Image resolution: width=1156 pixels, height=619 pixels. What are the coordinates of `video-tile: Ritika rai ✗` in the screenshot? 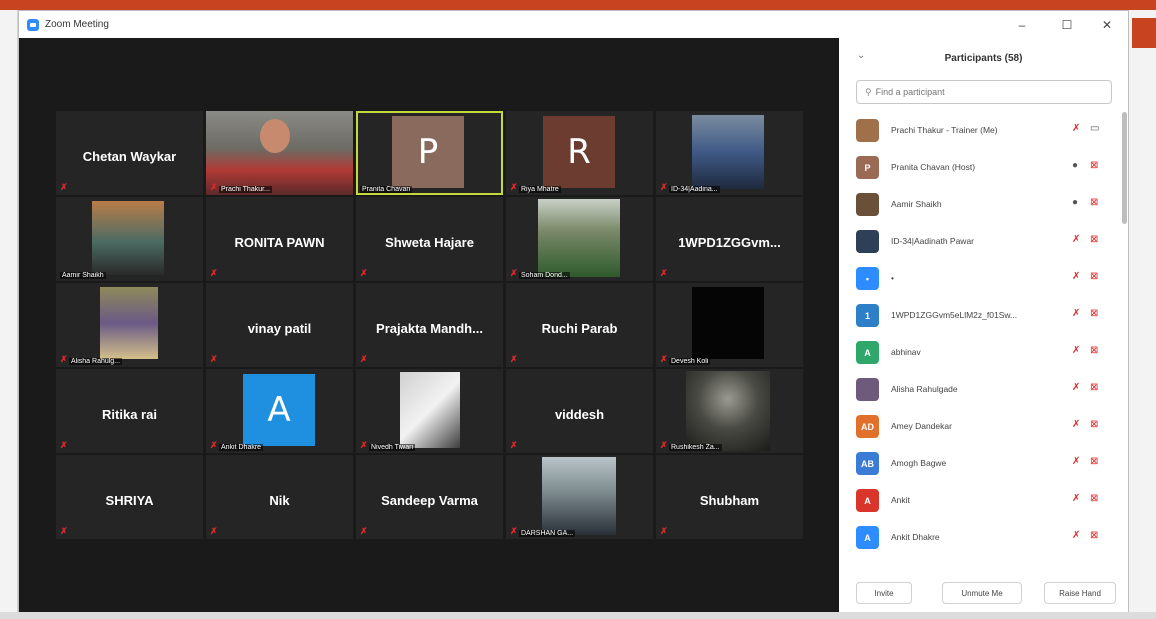 It's located at (129, 411).